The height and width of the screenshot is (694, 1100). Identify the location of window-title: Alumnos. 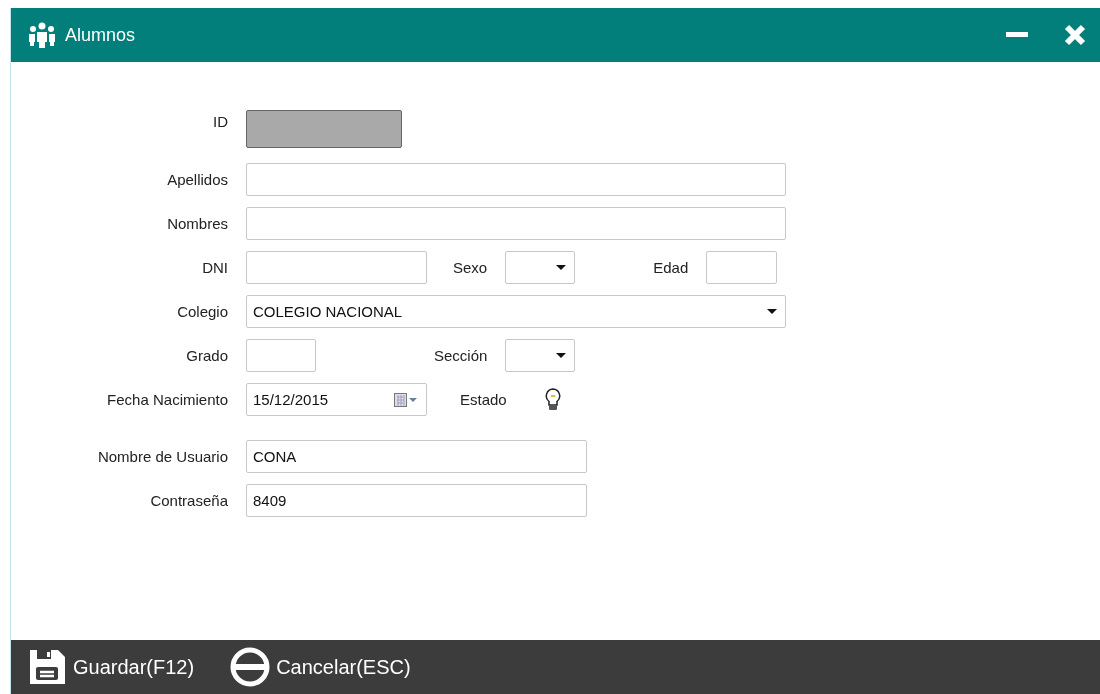
(100, 35).